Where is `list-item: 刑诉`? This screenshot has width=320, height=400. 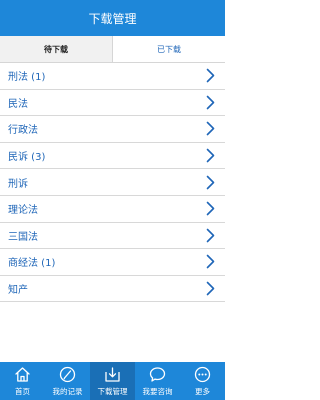 list-item: 刑诉 is located at coordinates (112, 182).